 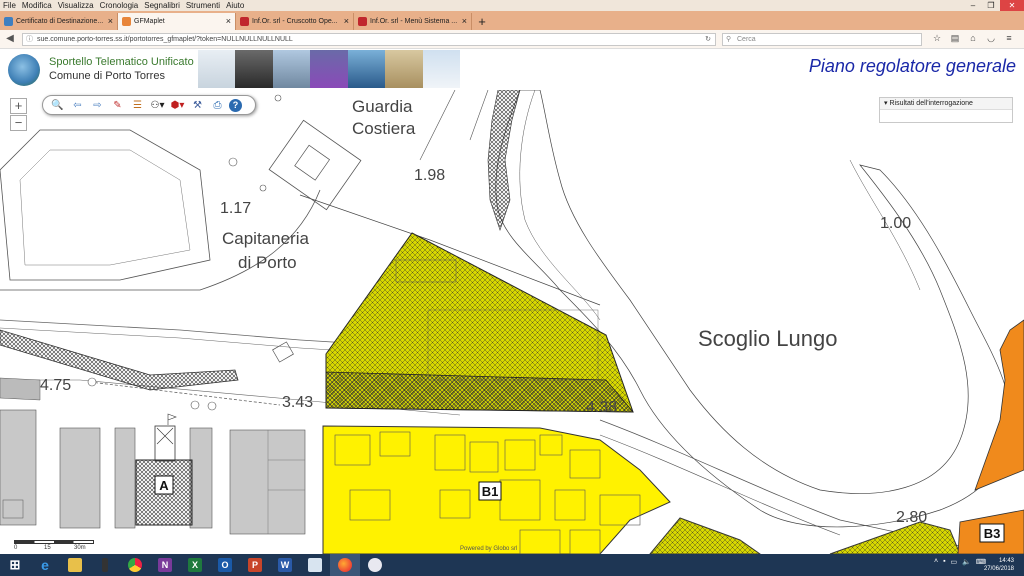 What do you see at coordinates (105, 565) in the screenshot?
I see `taskbar-app` at bounding box center [105, 565].